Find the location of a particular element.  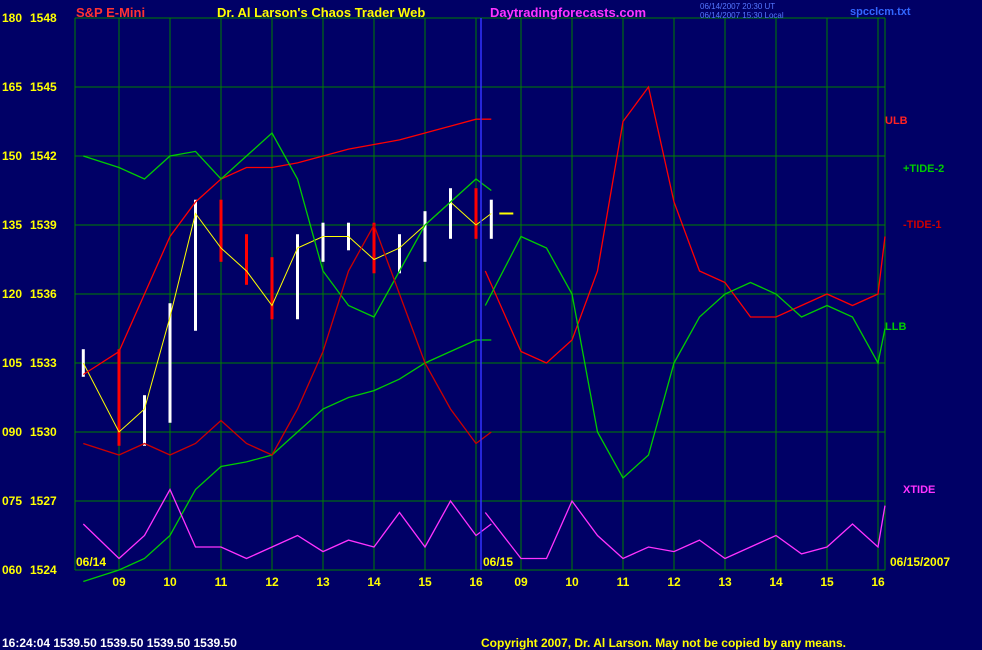

timestamp-ut: 06/14/2007 20:30 UT is located at coordinates (737, 6).